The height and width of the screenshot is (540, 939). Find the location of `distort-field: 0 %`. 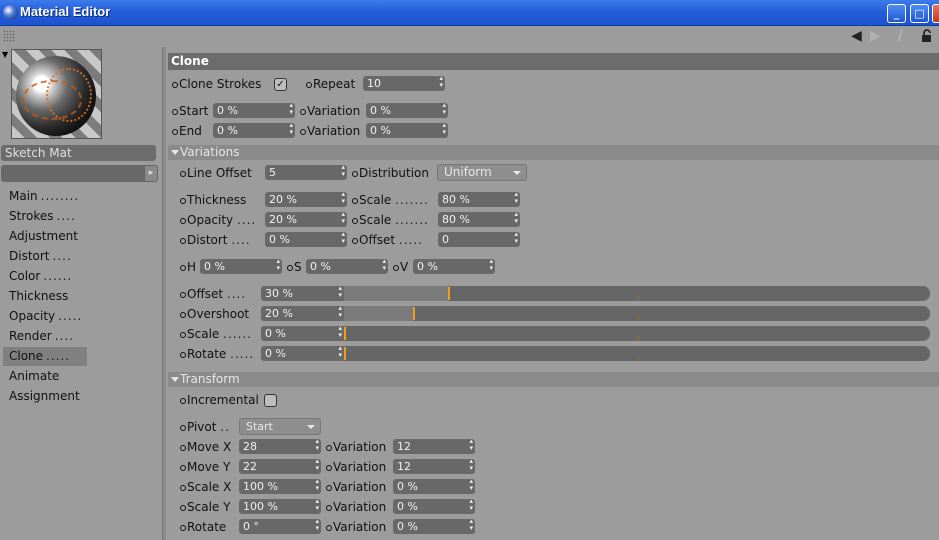

distort-field: 0 % is located at coordinates (306, 239).